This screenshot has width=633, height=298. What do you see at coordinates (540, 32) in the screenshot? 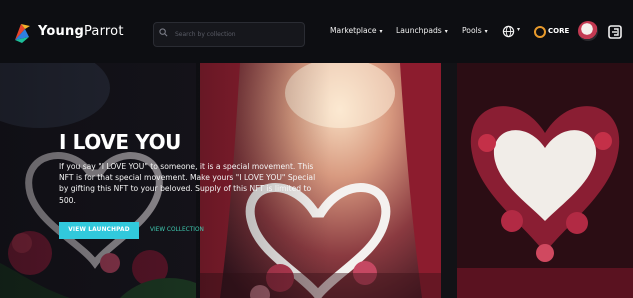
I see `core-coin-icon` at bounding box center [540, 32].